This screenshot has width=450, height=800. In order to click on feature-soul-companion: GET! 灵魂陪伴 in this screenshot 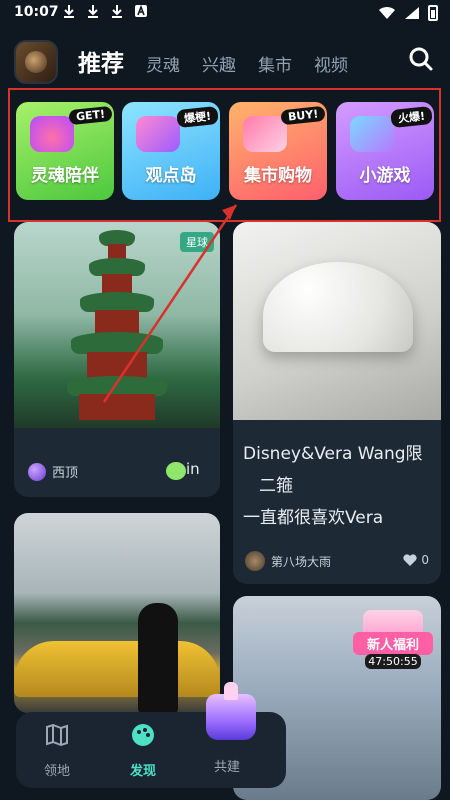, I will do `click(65, 151)`.